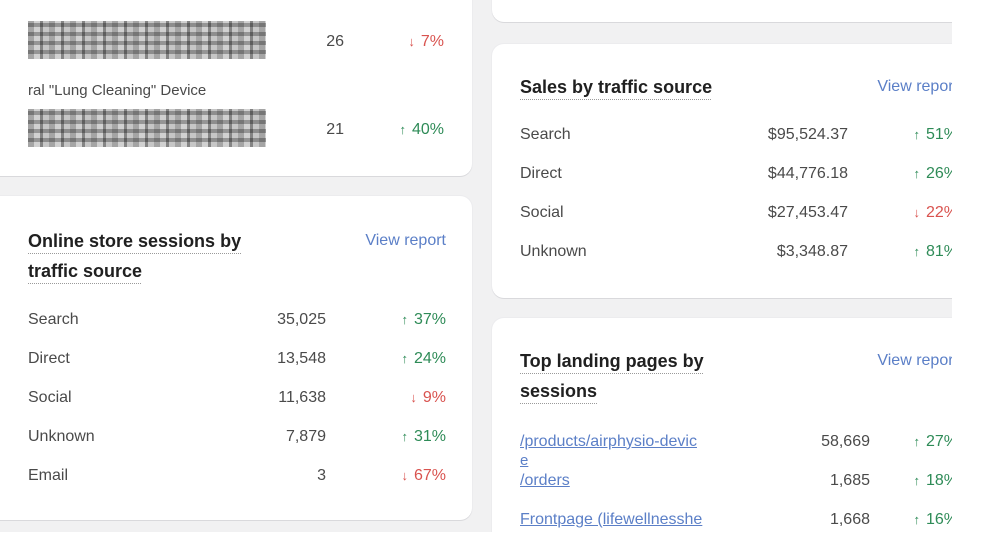 This screenshot has height=560, width=1000. What do you see at coordinates (301, 358) in the screenshot?
I see `row-value: 13,548` at bounding box center [301, 358].